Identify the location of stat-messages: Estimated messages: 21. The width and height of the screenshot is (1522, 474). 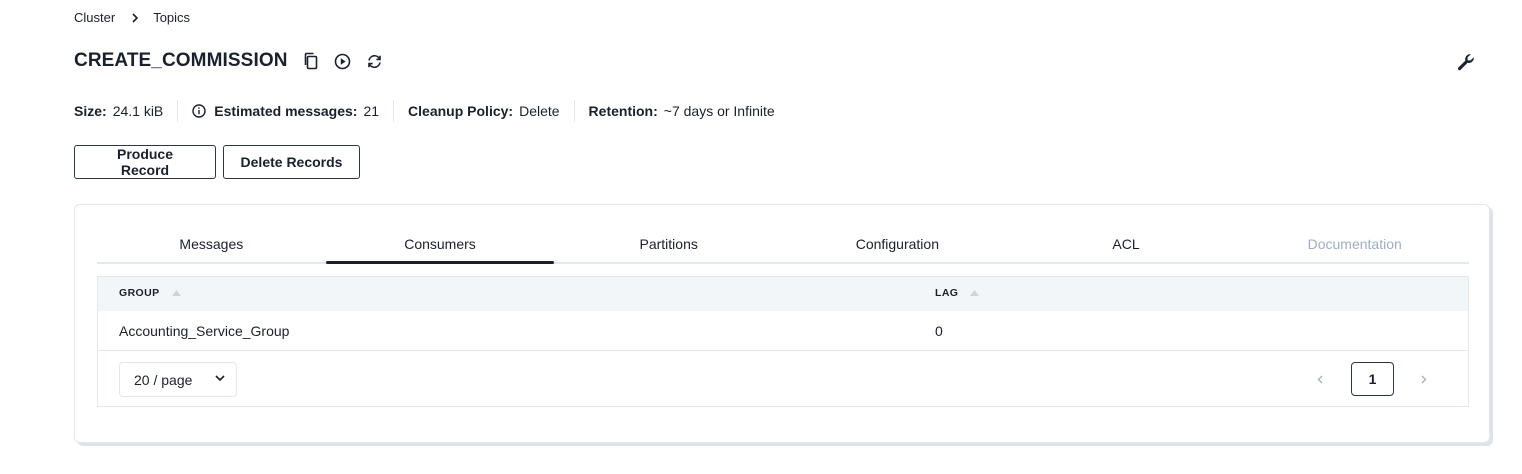
(285, 111).